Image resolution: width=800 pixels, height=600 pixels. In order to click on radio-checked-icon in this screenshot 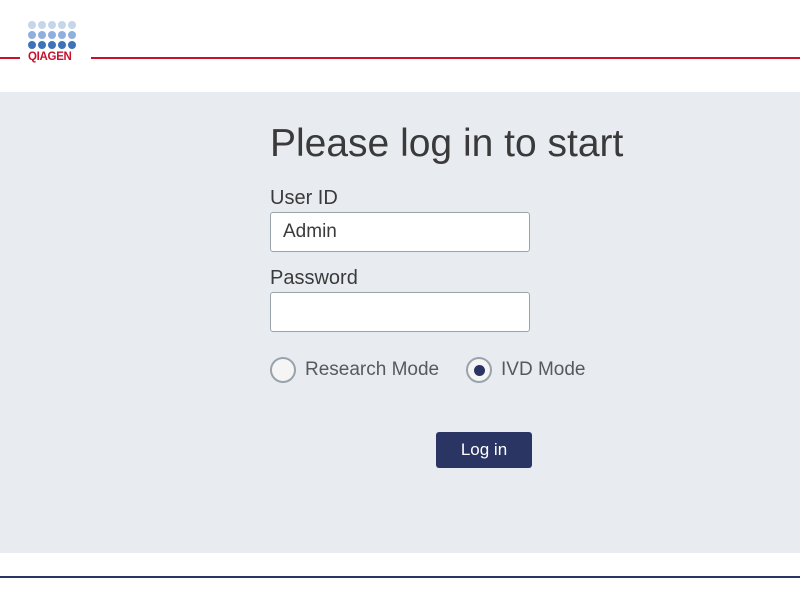, I will do `click(479, 370)`.